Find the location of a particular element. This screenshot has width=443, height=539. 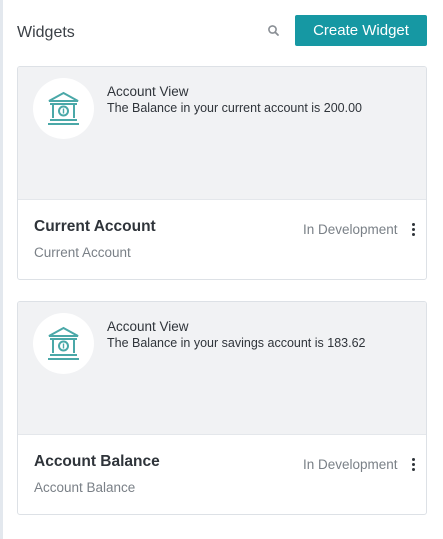

page-title: Widgets is located at coordinates (46, 32).